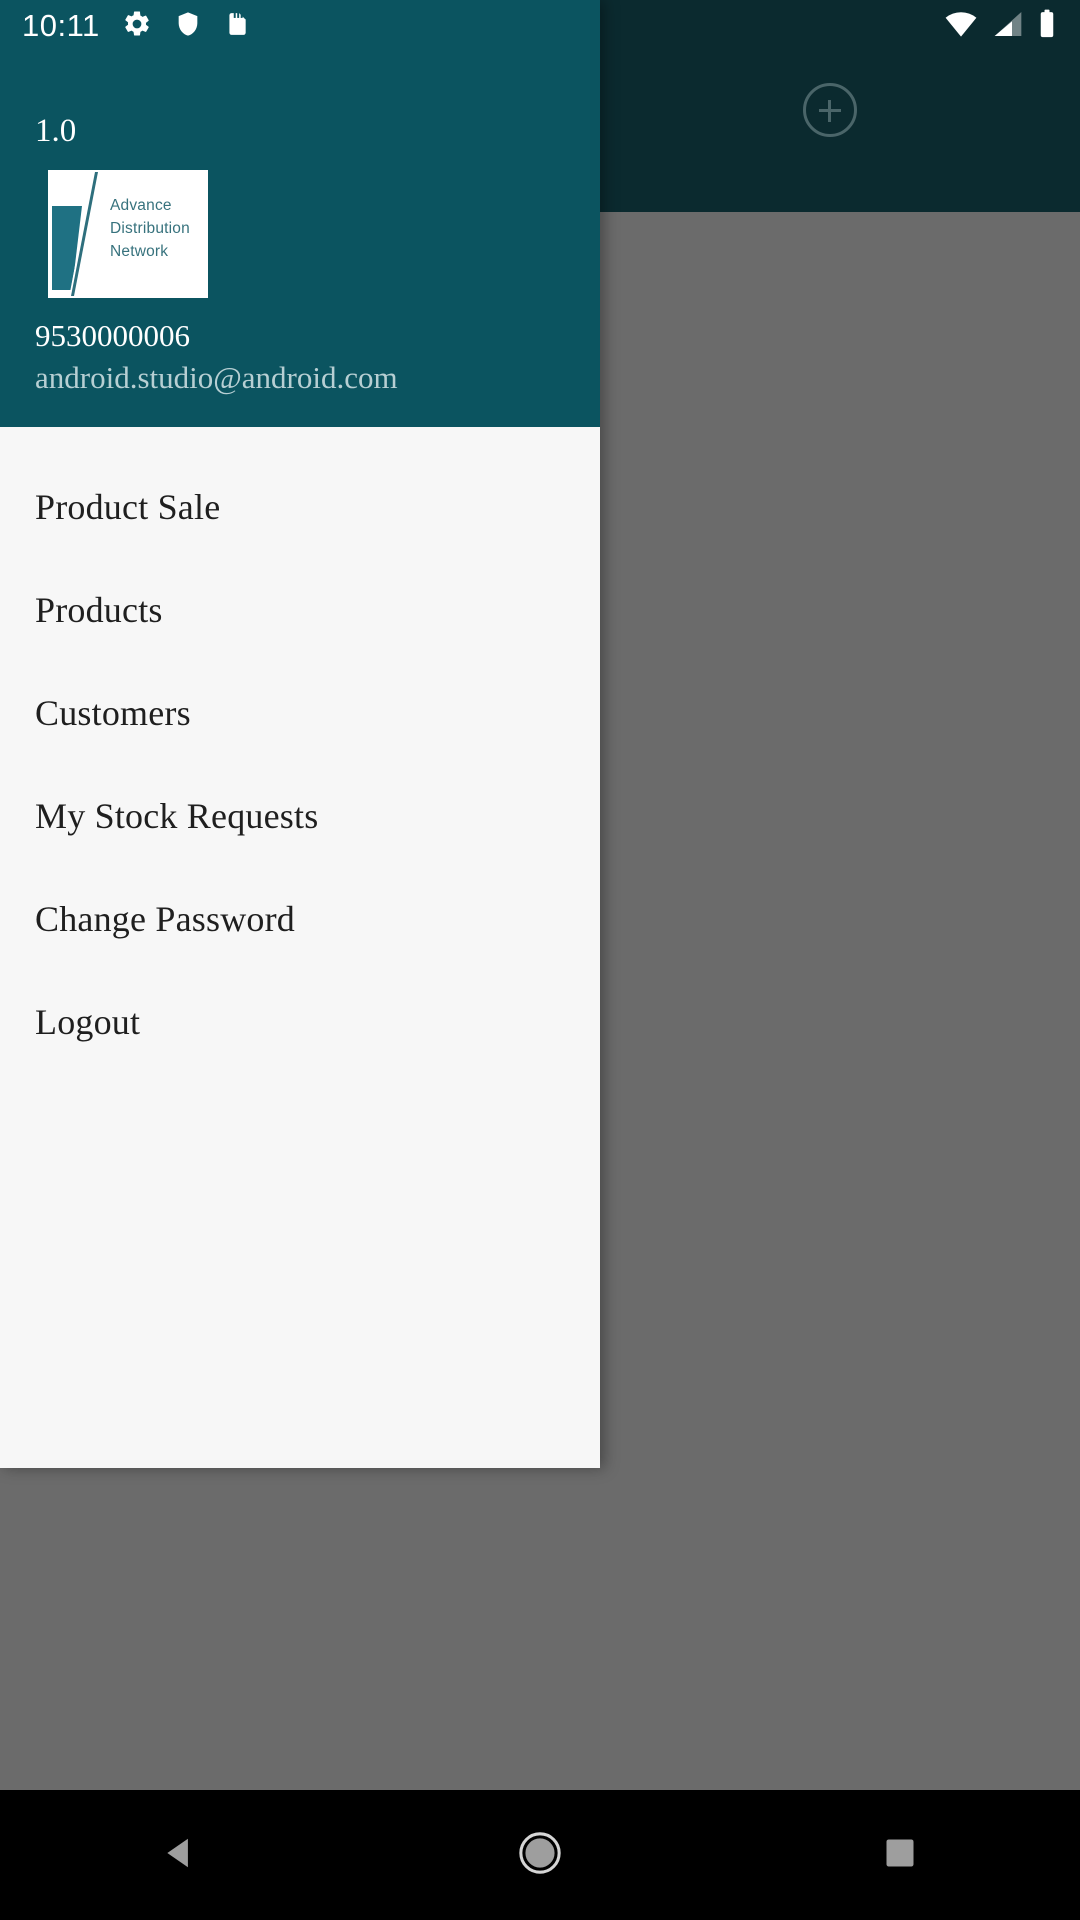  Describe the element at coordinates (61, 25) in the screenshot. I see `status-clock: 10:11` at that location.